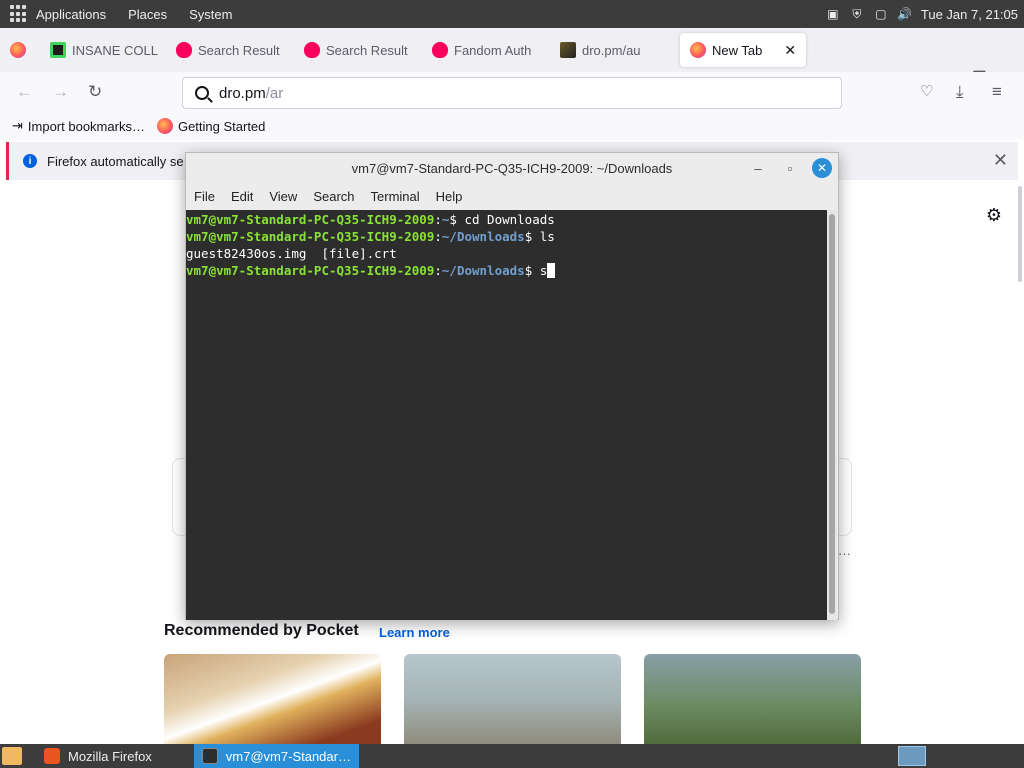 The image size is (1024, 768). Describe the element at coordinates (844, 553) in the screenshot. I see `more-options-icon: ···` at that location.